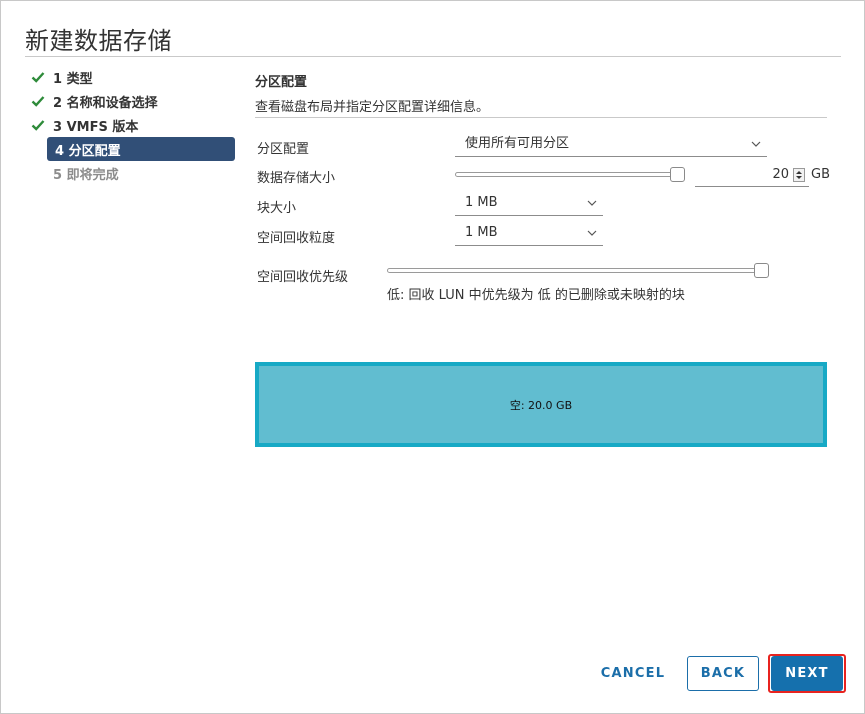 This screenshot has width=865, height=714. Describe the element at coordinates (105, 103) in the screenshot. I see `step-label: 2 名称和设备选择` at that location.